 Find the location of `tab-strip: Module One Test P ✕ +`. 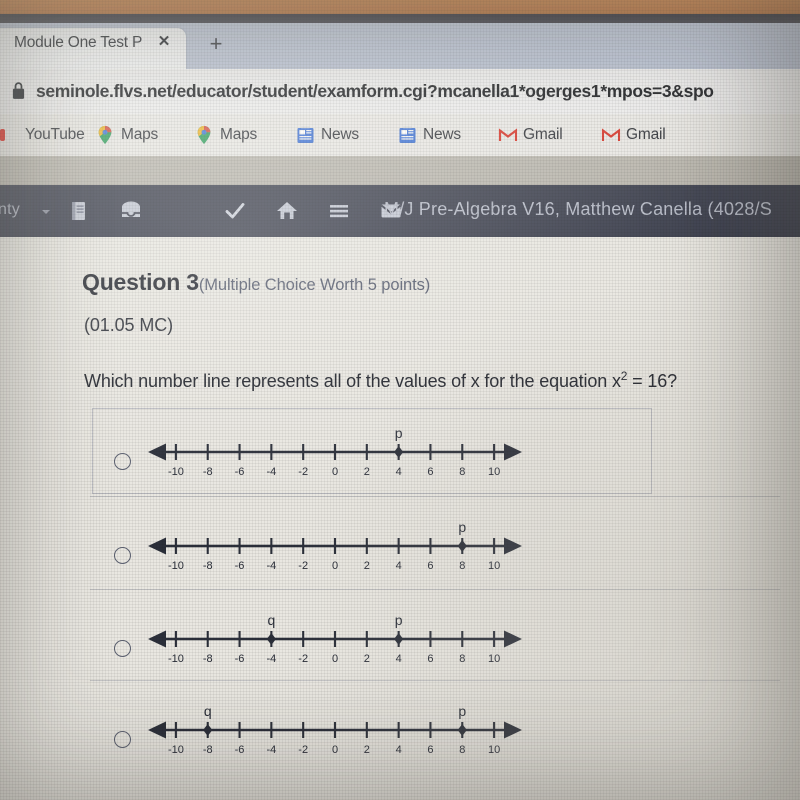

tab-strip: Module One Test P ✕ + is located at coordinates (400, 46).